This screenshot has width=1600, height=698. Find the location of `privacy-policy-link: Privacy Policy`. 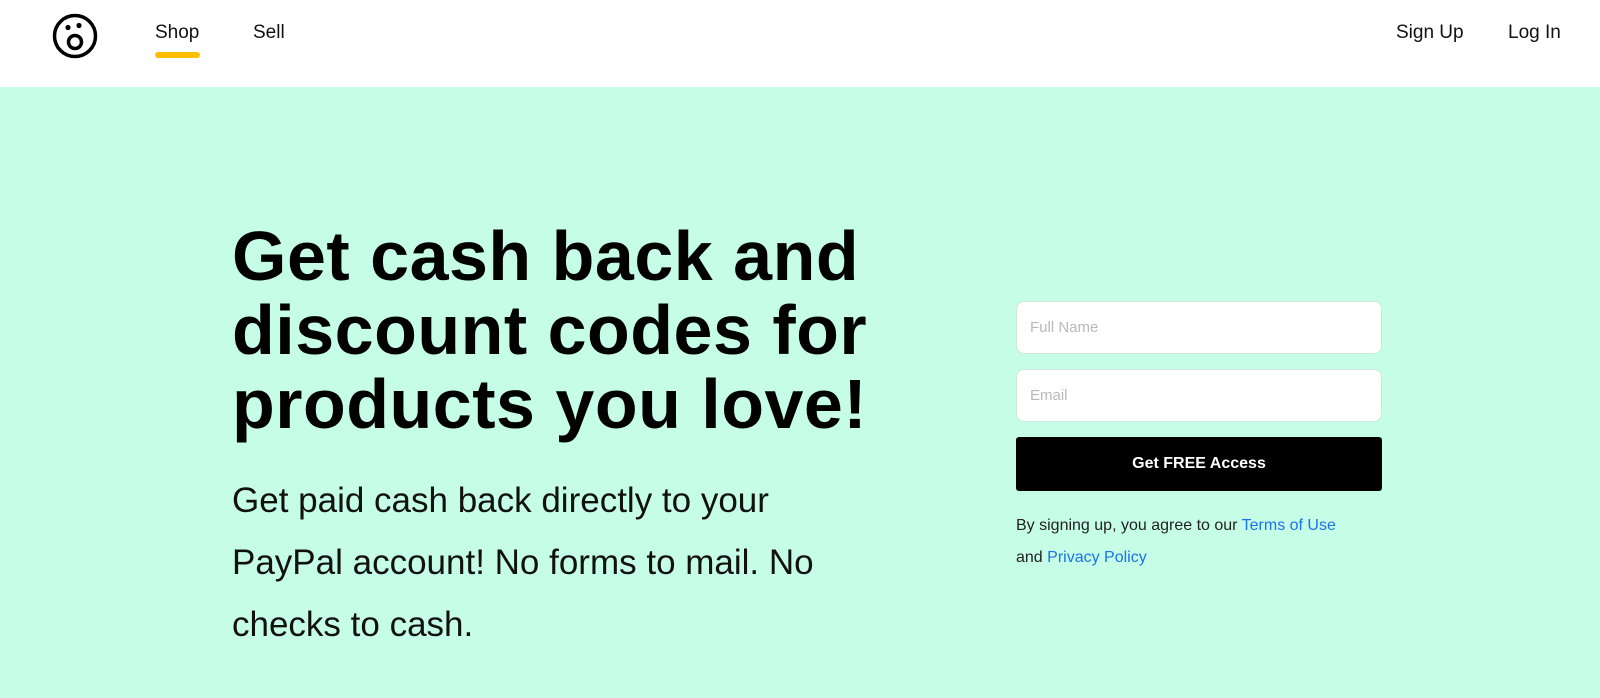

privacy-policy-link: Privacy Policy is located at coordinates (1097, 557).